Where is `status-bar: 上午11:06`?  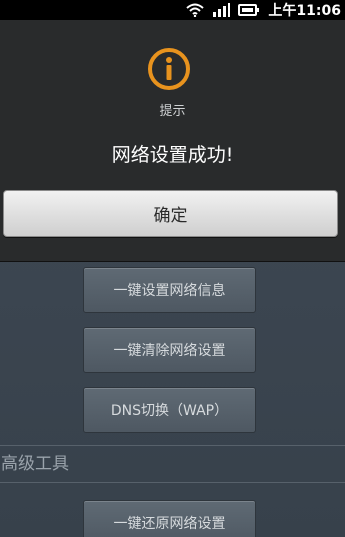 status-bar: 上午11:06 is located at coordinates (172, 10).